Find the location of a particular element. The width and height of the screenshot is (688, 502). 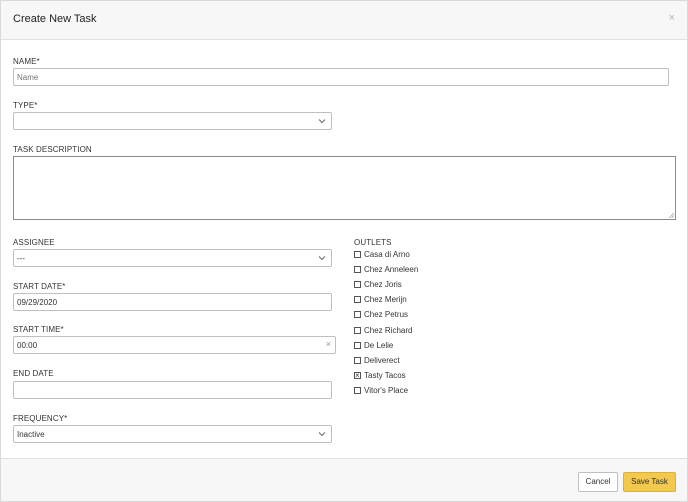

cancel-button: Cancel is located at coordinates (598, 482).